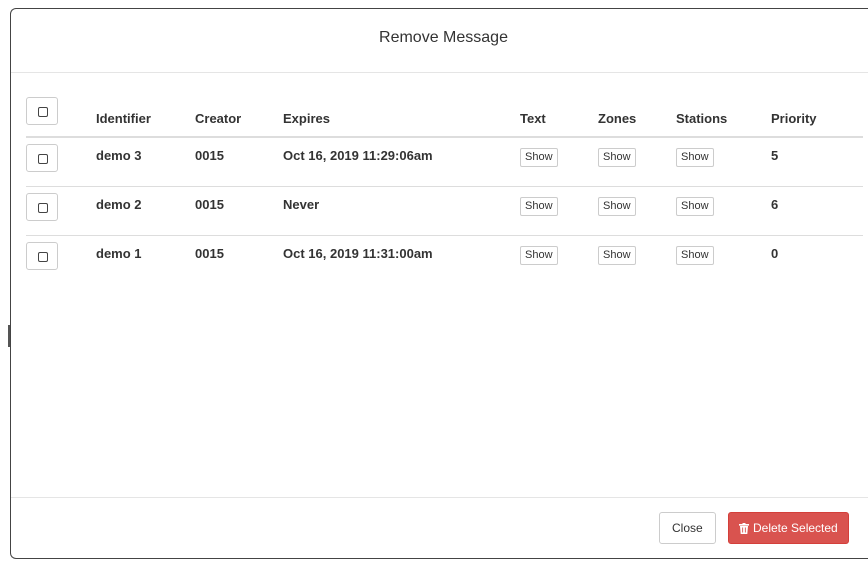  I want to click on select-all-checkbox, so click(42, 111).